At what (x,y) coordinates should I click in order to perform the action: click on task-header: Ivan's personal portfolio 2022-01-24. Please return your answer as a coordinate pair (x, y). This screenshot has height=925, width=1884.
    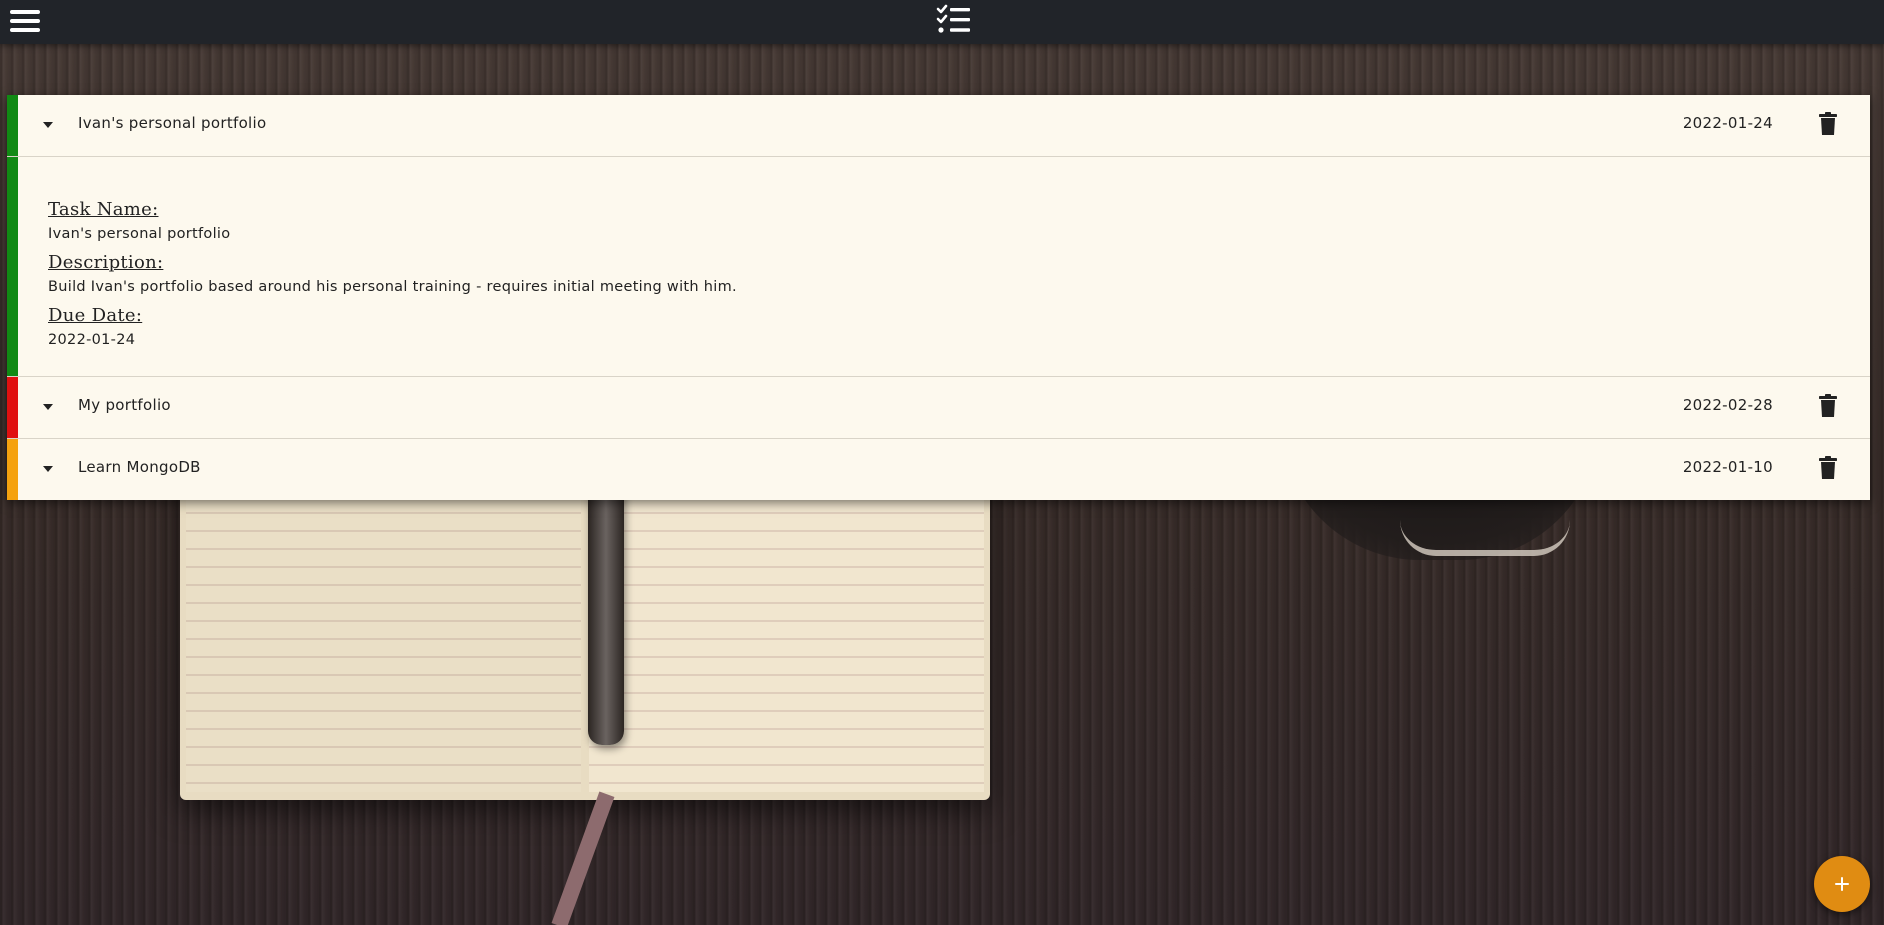
    Looking at the image, I should click on (938, 126).